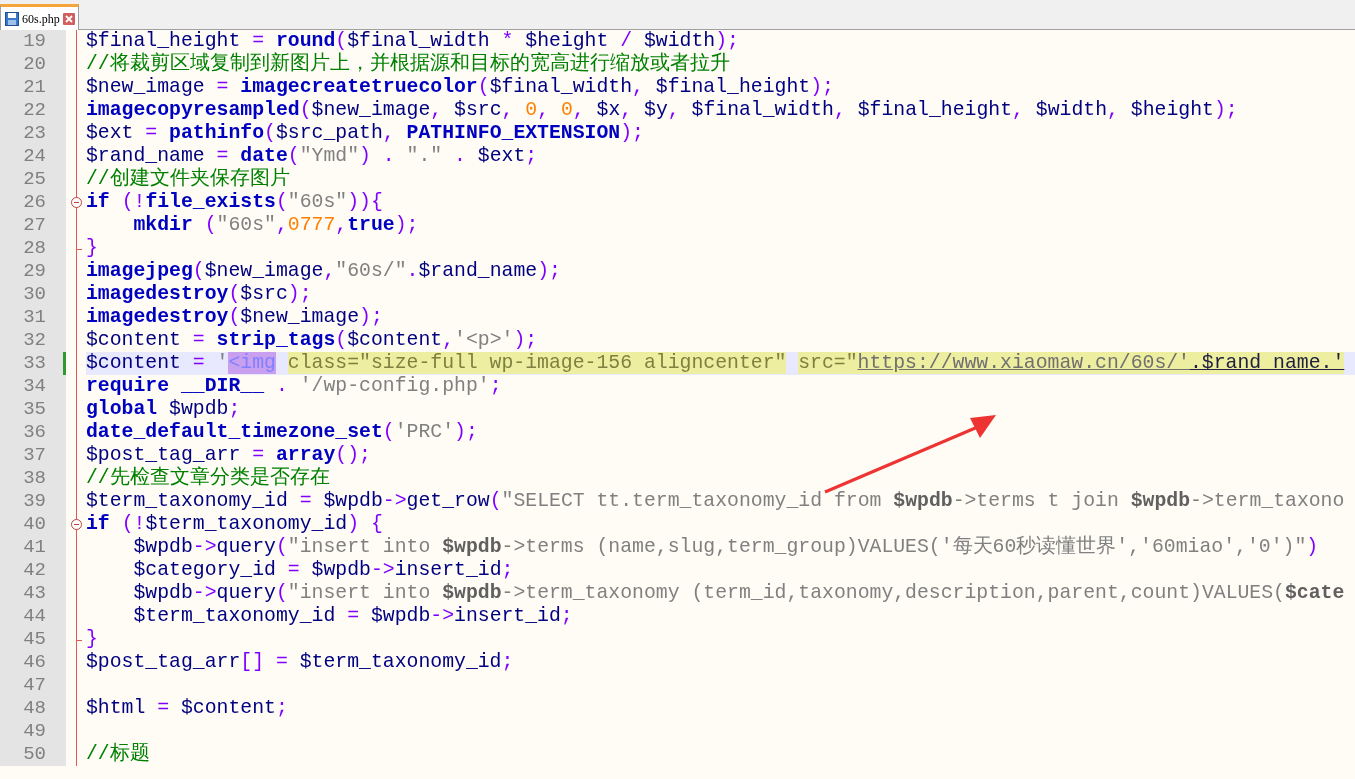  I want to click on code-line: imagedestroy($src);, so click(199, 294).